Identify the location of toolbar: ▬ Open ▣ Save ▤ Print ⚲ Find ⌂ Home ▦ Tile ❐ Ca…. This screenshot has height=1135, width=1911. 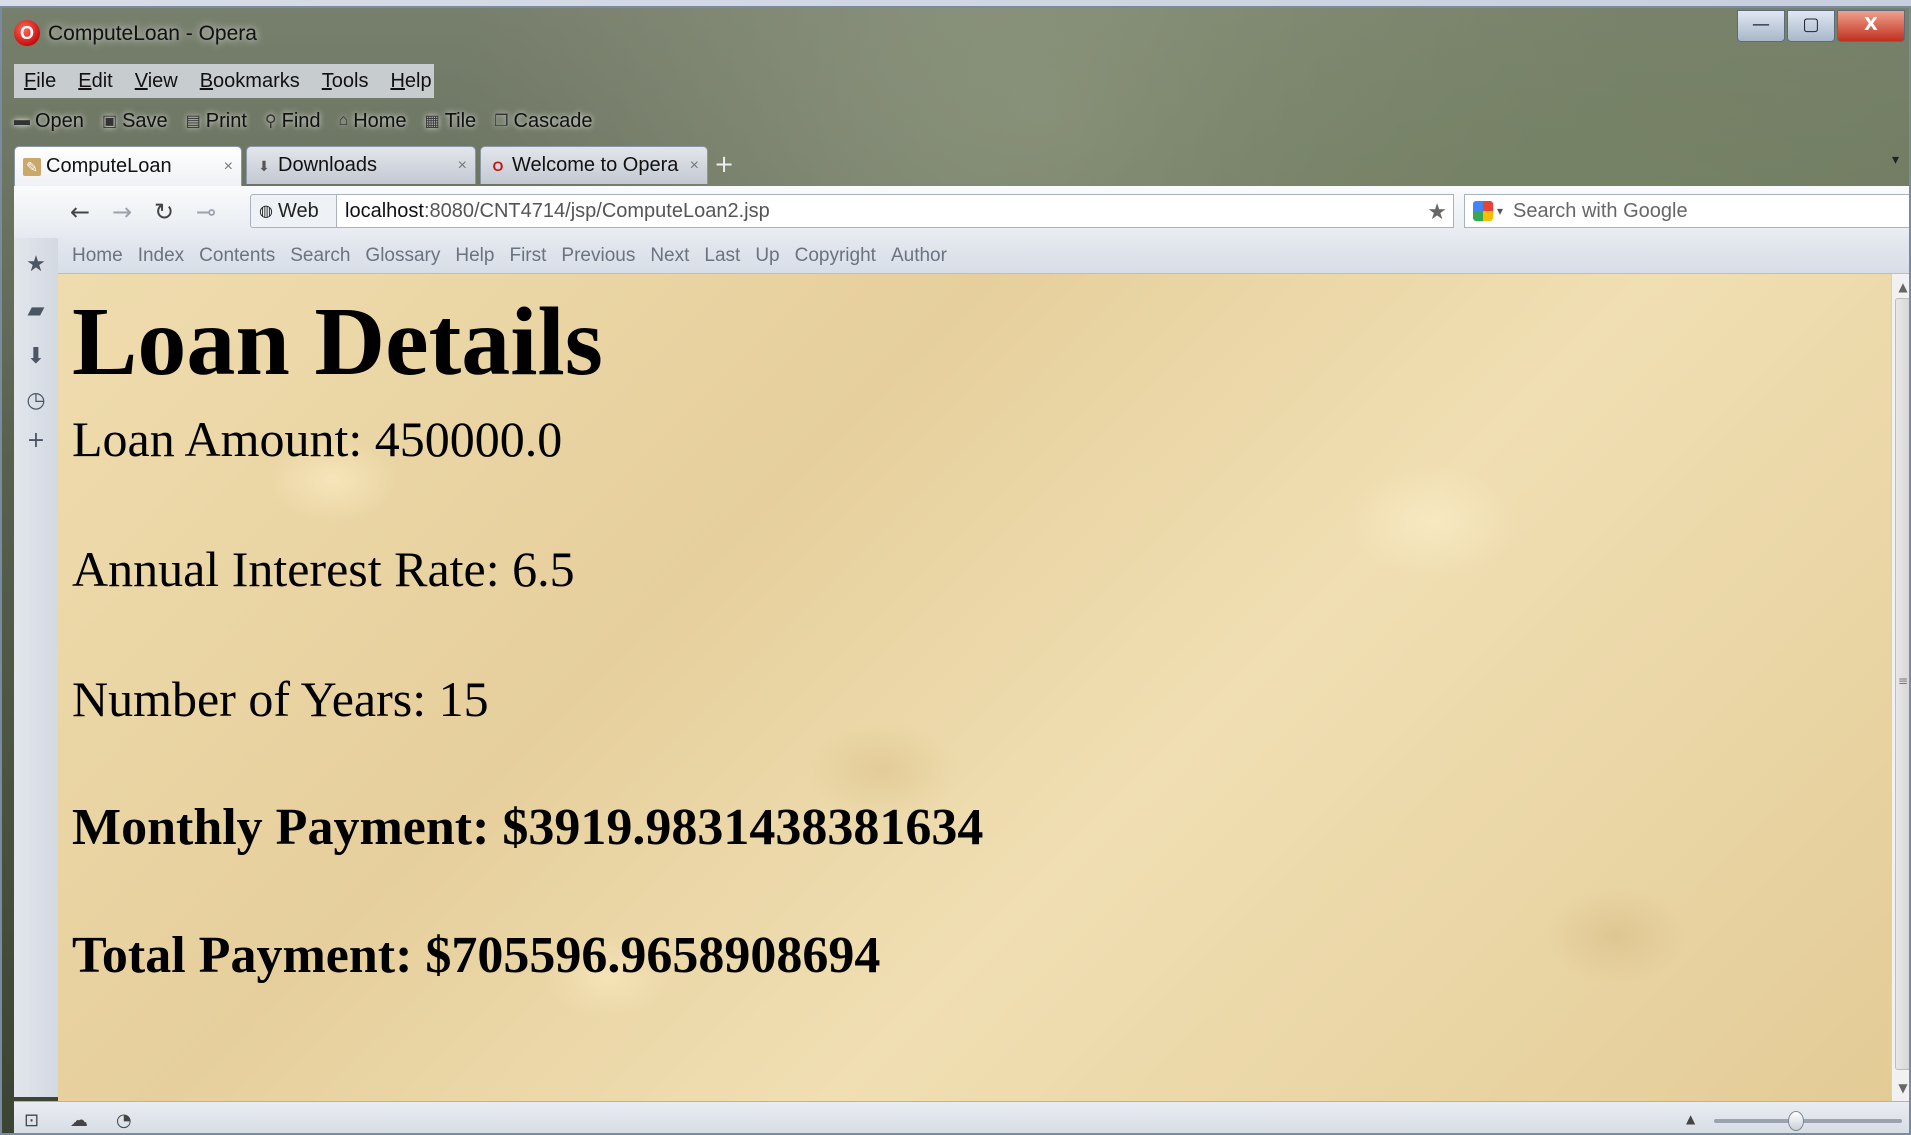
(344, 121).